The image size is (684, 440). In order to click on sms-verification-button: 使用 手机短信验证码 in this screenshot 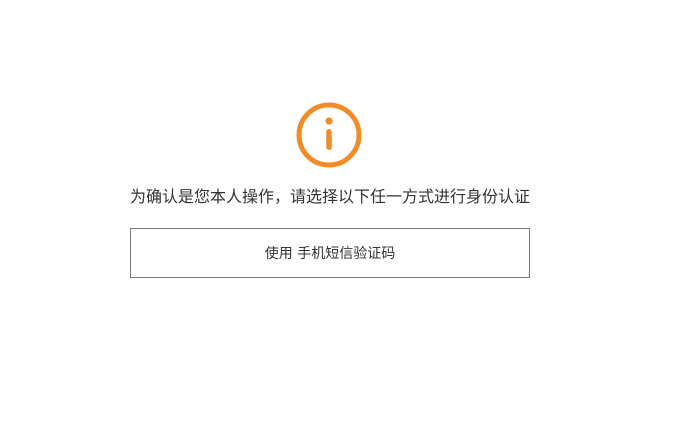, I will do `click(330, 253)`.